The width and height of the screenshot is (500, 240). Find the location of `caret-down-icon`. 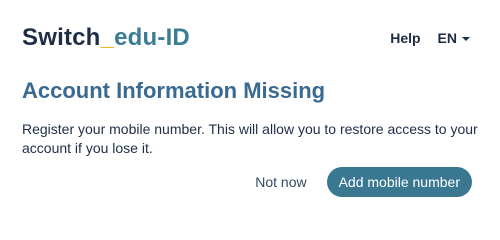

caret-down-icon is located at coordinates (466, 38).